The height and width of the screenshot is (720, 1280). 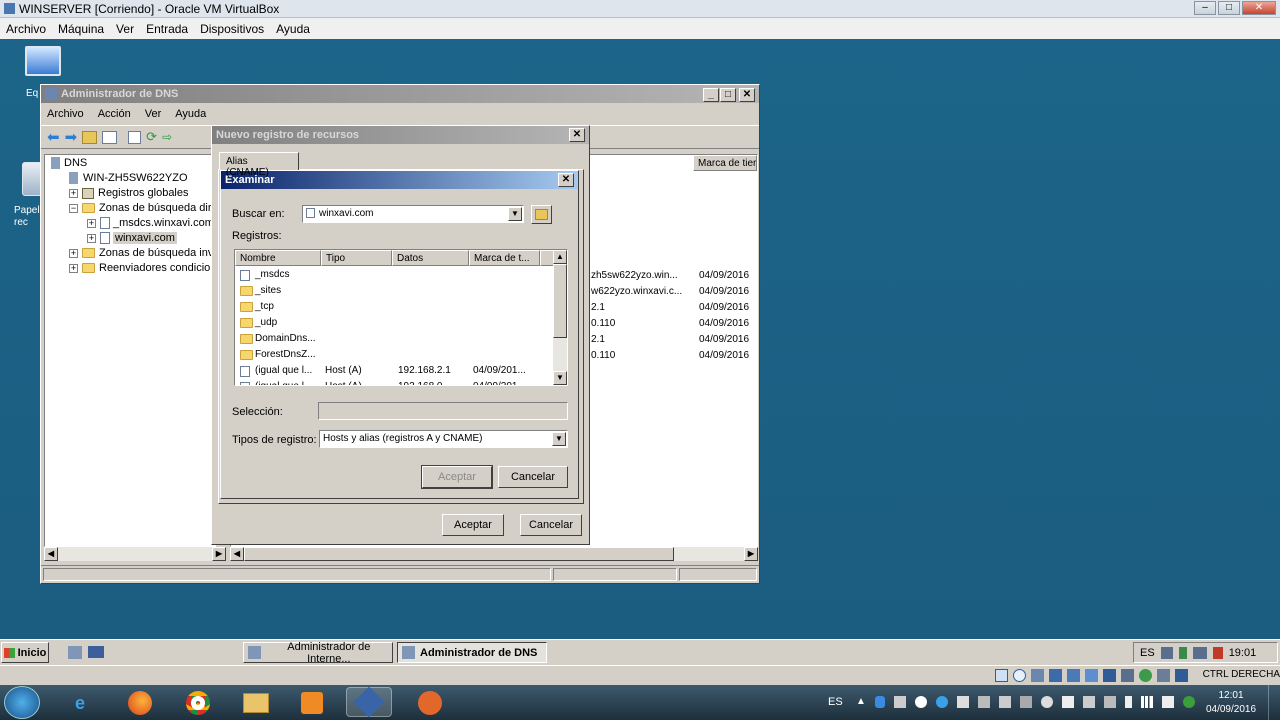 What do you see at coordinates (128, 178) in the screenshot?
I see `tree-item-server: WIN-ZH5SW622YZO` at bounding box center [128, 178].